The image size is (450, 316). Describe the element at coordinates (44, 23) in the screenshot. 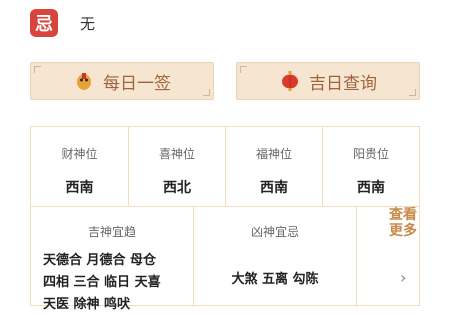

I see `ji-badge: 忌` at that location.